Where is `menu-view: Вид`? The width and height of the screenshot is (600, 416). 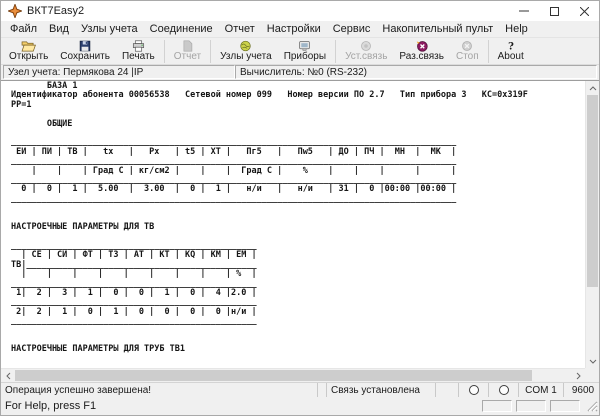 menu-view: Вид is located at coordinates (59, 29).